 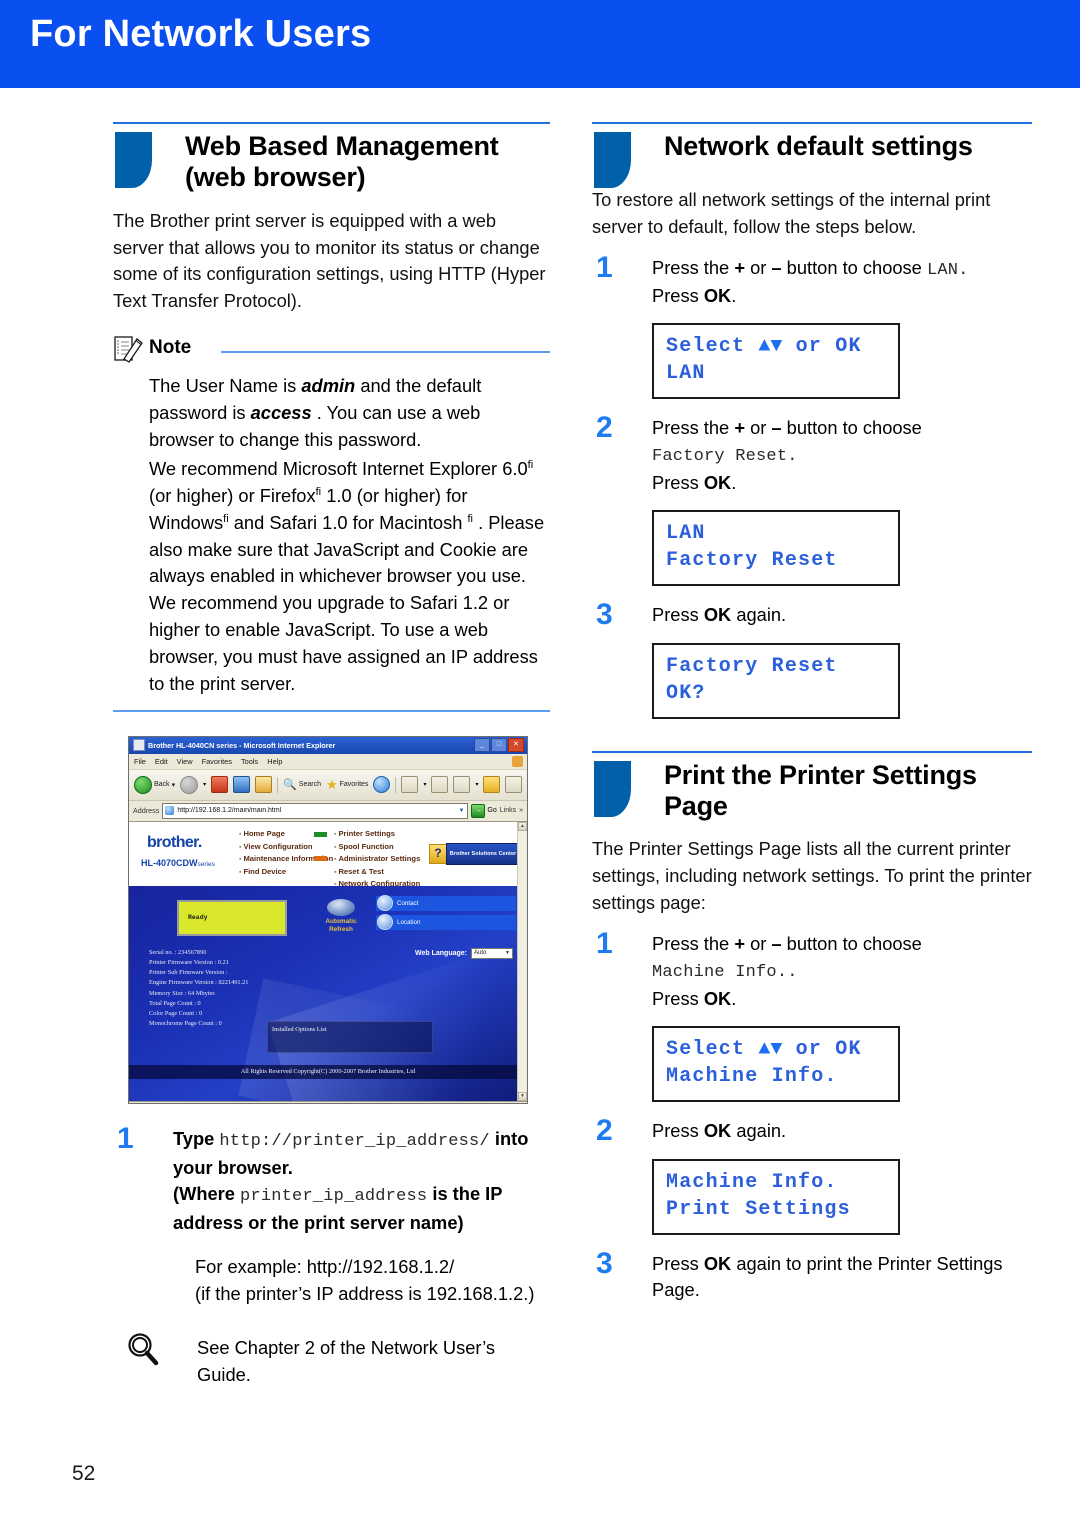 What do you see at coordinates (424, 784) in the screenshot?
I see `mail-dropdown-icon: ▾` at bounding box center [424, 784].